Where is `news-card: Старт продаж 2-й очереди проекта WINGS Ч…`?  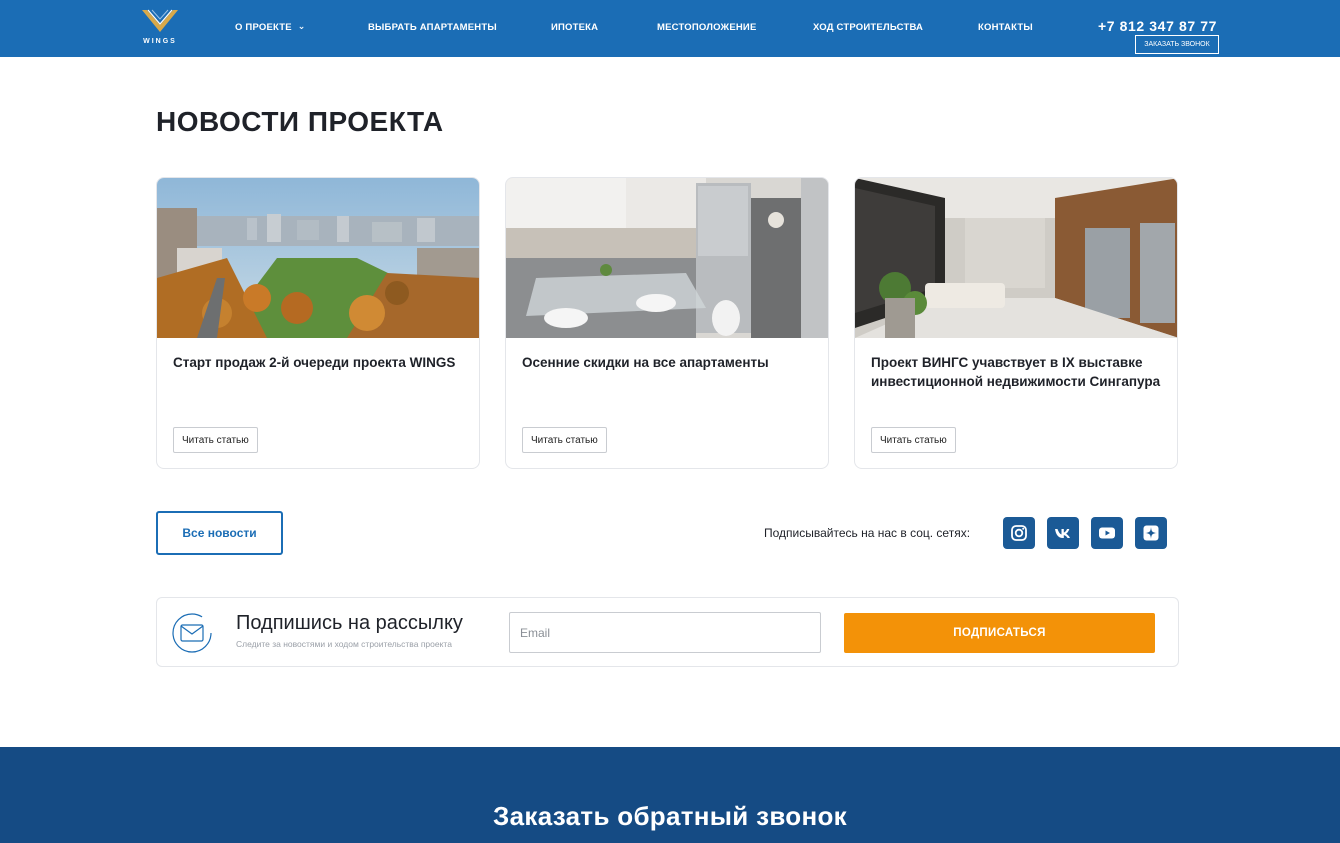 news-card: Старт продаж 2-й очереди проекта WINGS Ч… is located at coordinates (318, 323).